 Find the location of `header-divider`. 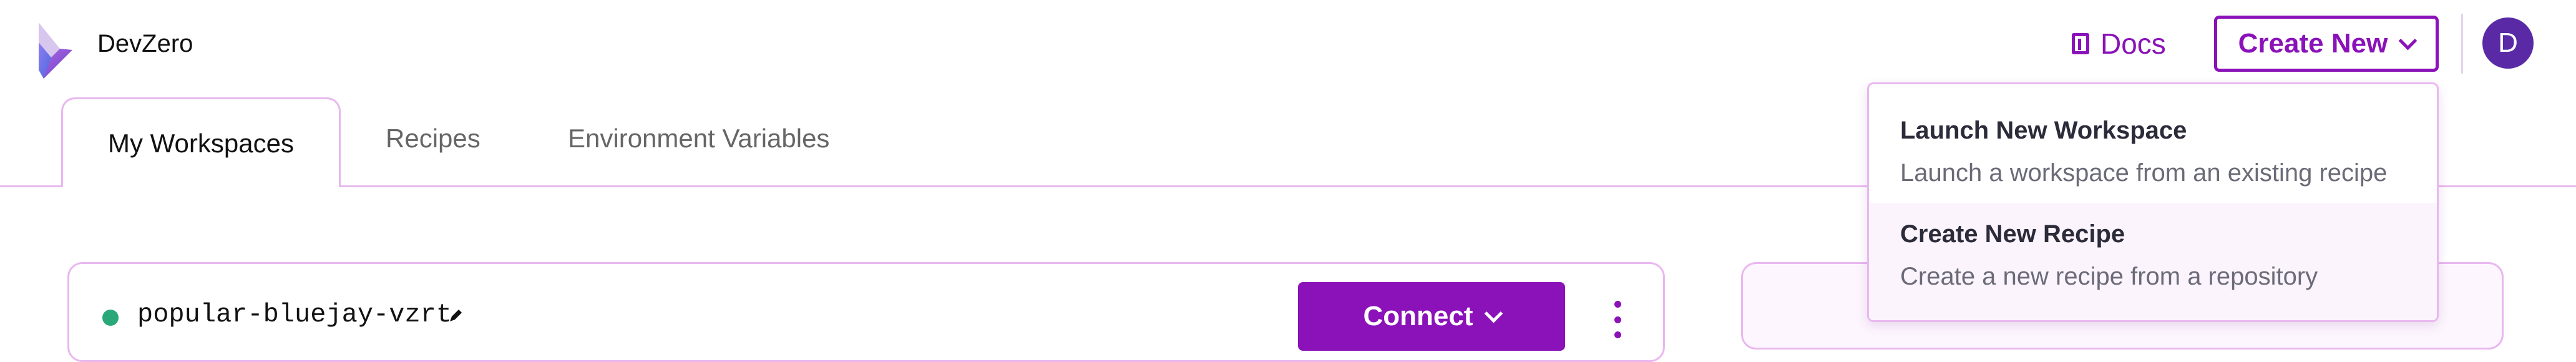

header-divider is located at coordinates (2462, 44).